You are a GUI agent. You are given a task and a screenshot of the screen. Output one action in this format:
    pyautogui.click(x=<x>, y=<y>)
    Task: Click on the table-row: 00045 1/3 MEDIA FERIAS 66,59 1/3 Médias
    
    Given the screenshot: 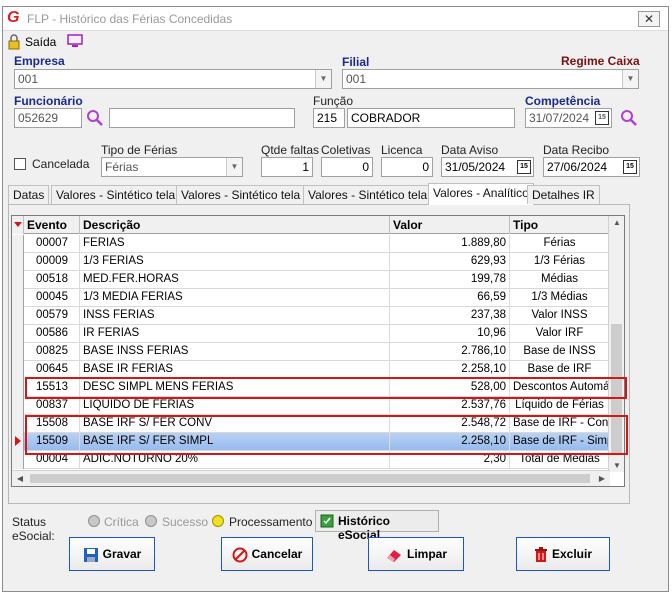 What is the action you would take?
    pyautogui.click(x=311, y=298)
    